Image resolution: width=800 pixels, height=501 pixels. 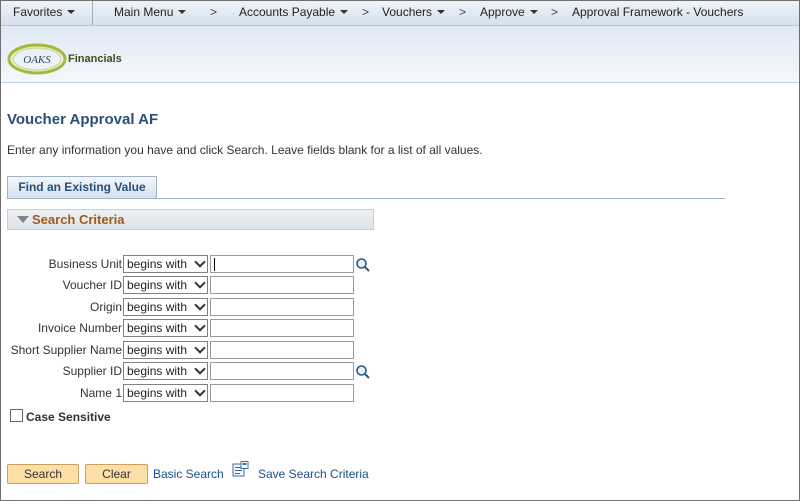 I want to click on tab-divider, so click(x=366, y=198).